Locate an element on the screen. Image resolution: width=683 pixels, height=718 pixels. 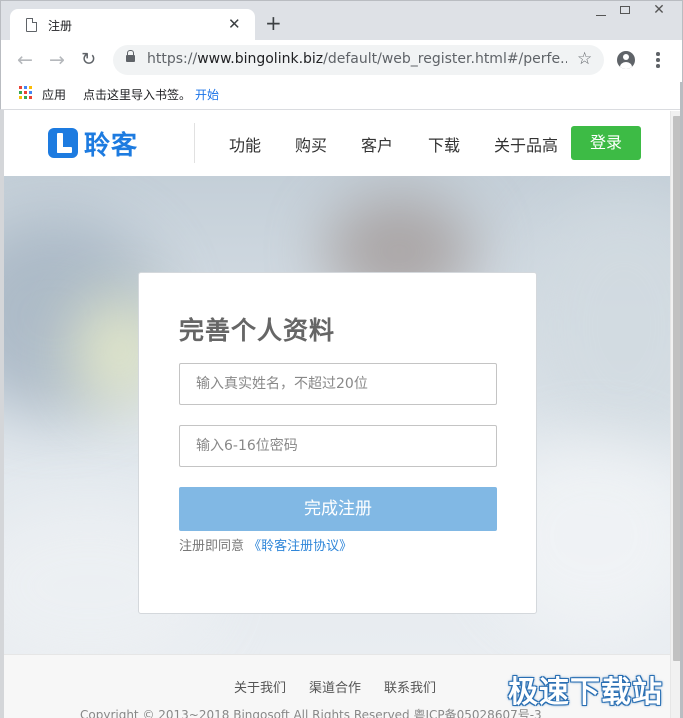
nav-download: 下载 is located at coordinates (444, 144).